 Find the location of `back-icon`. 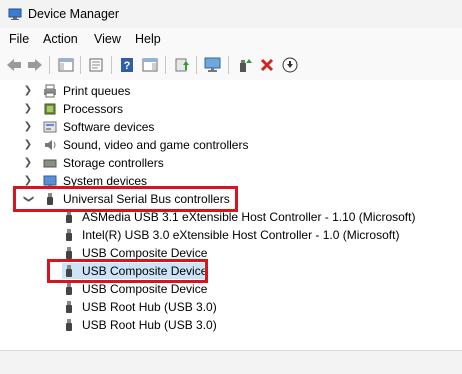

back-icon is located at coordinates (14, 65).